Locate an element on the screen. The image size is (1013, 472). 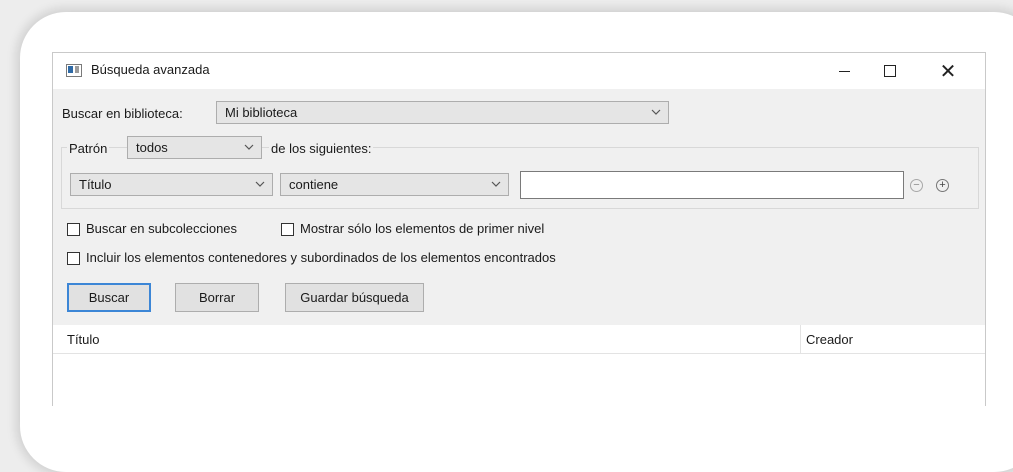
condition-operator-value: contiene is located at coordinates (314, 184).